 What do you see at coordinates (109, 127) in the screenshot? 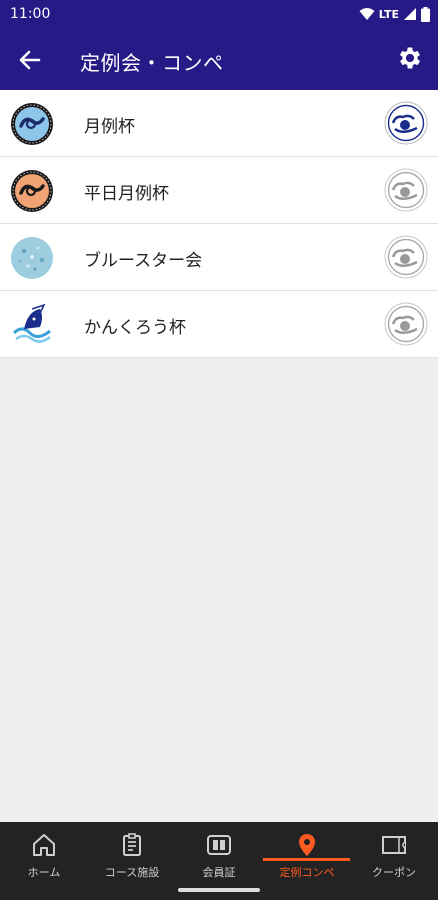
I see `list-item-label: 月例杯` at bounding box center [109, 127].